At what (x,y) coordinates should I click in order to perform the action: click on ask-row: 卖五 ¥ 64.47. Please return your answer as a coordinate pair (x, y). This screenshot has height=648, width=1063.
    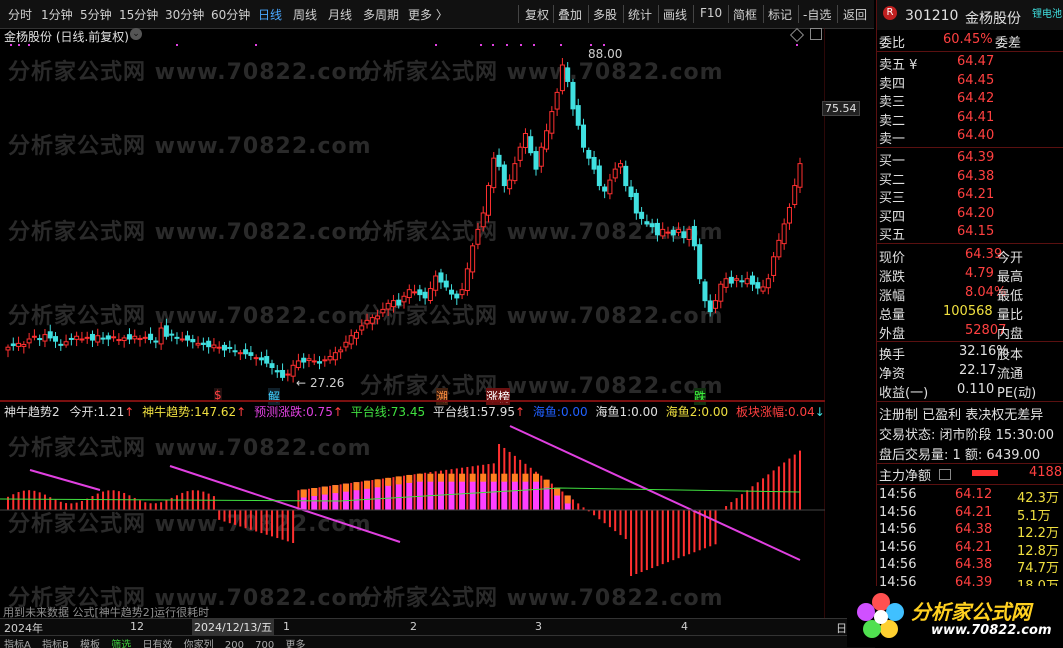
    Looking at the image, I should click on (970, 63).